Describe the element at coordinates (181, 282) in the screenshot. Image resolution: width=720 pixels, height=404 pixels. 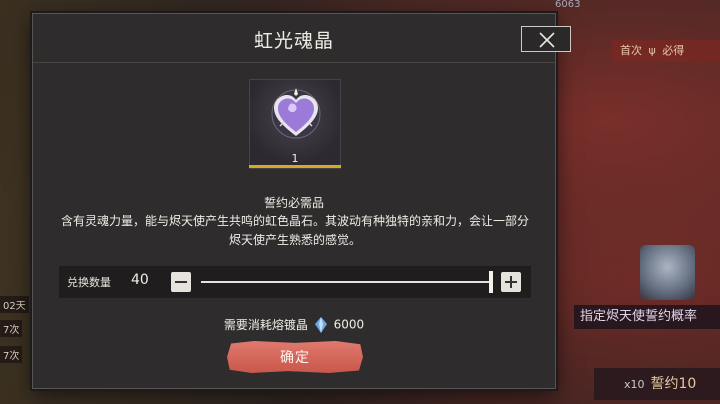
I see `decrease-button` at that location.